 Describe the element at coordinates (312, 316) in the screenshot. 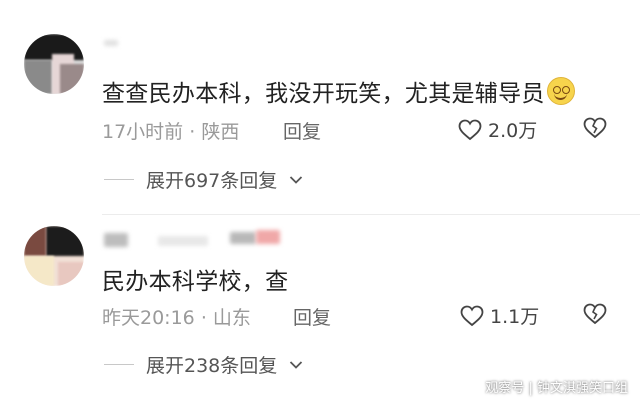

I see `reply-button: 回复` at that location.